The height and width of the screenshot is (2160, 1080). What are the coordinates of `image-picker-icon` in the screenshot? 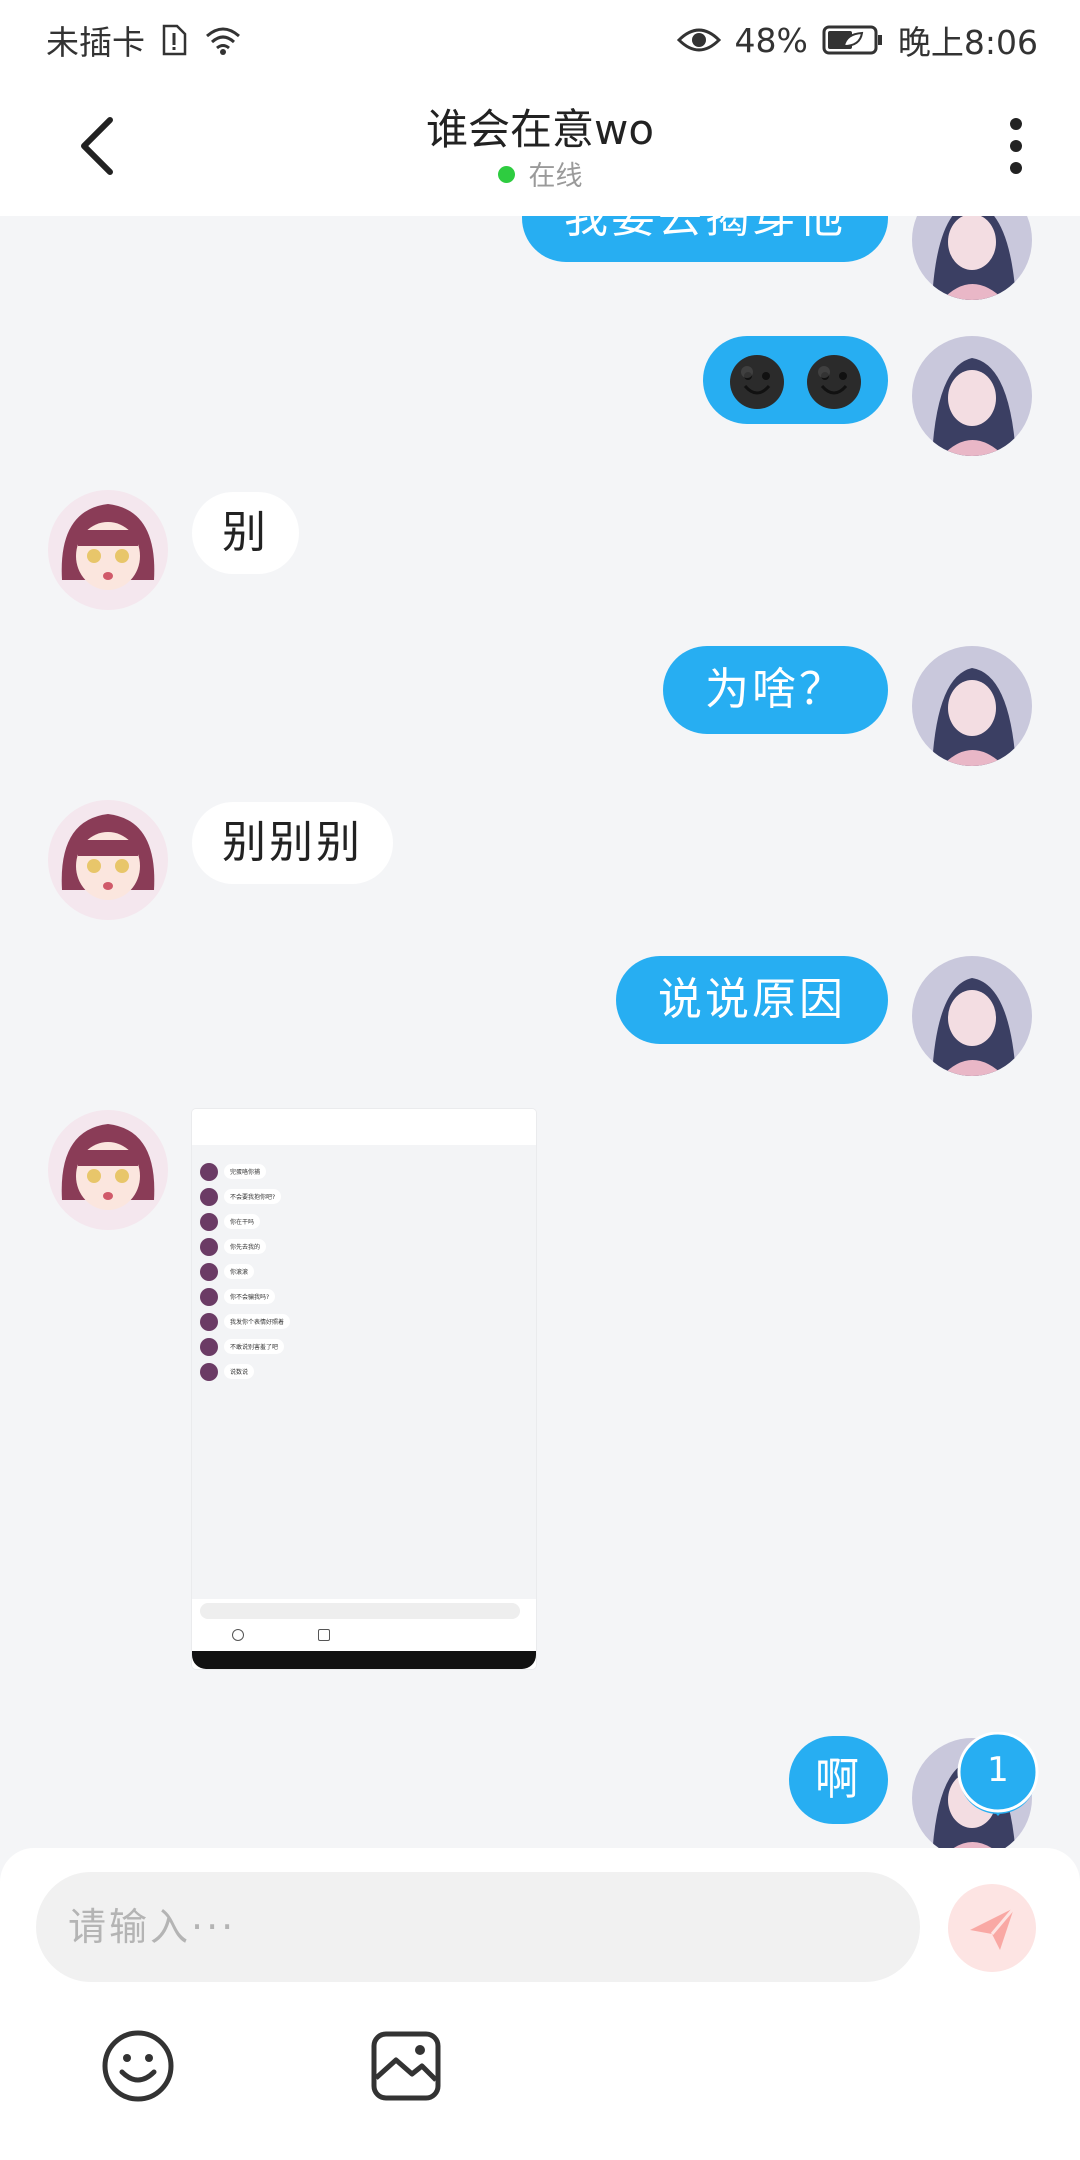 It's located at (406, 2066).